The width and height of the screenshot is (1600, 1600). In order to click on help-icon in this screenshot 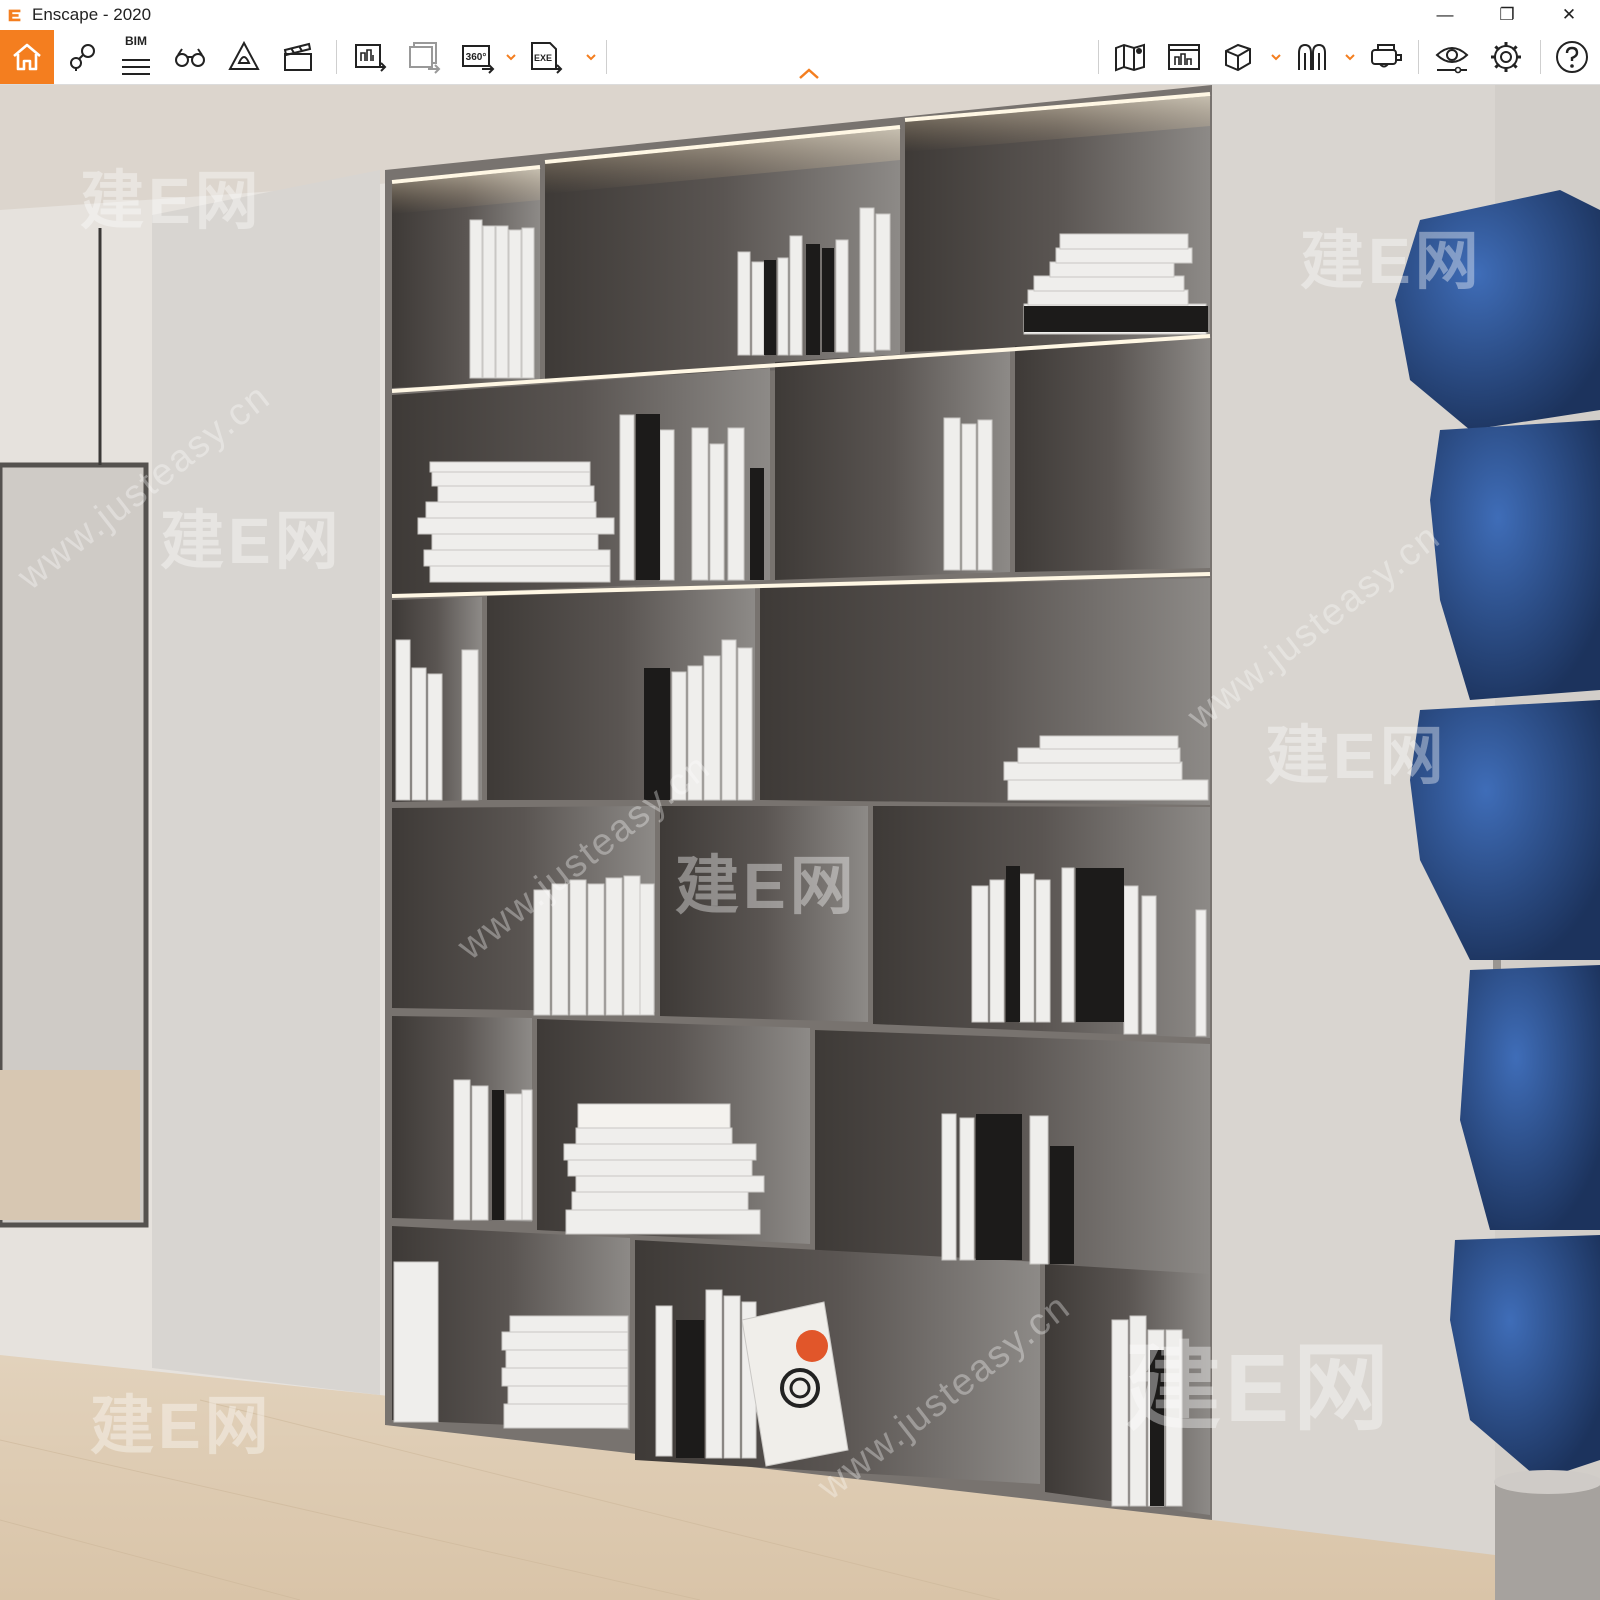, I will do `click(1572, 57)`.